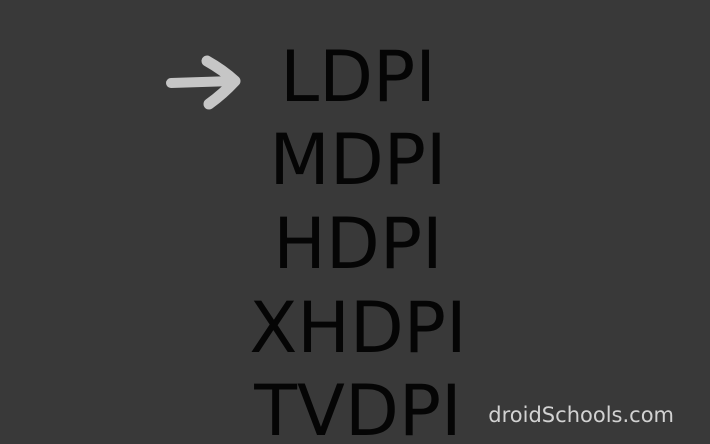  What do you see at coordinates (581, 415) in the screenshot?
I see `brand-watermark: droidSchools.com` at bounding box center [581, 415].